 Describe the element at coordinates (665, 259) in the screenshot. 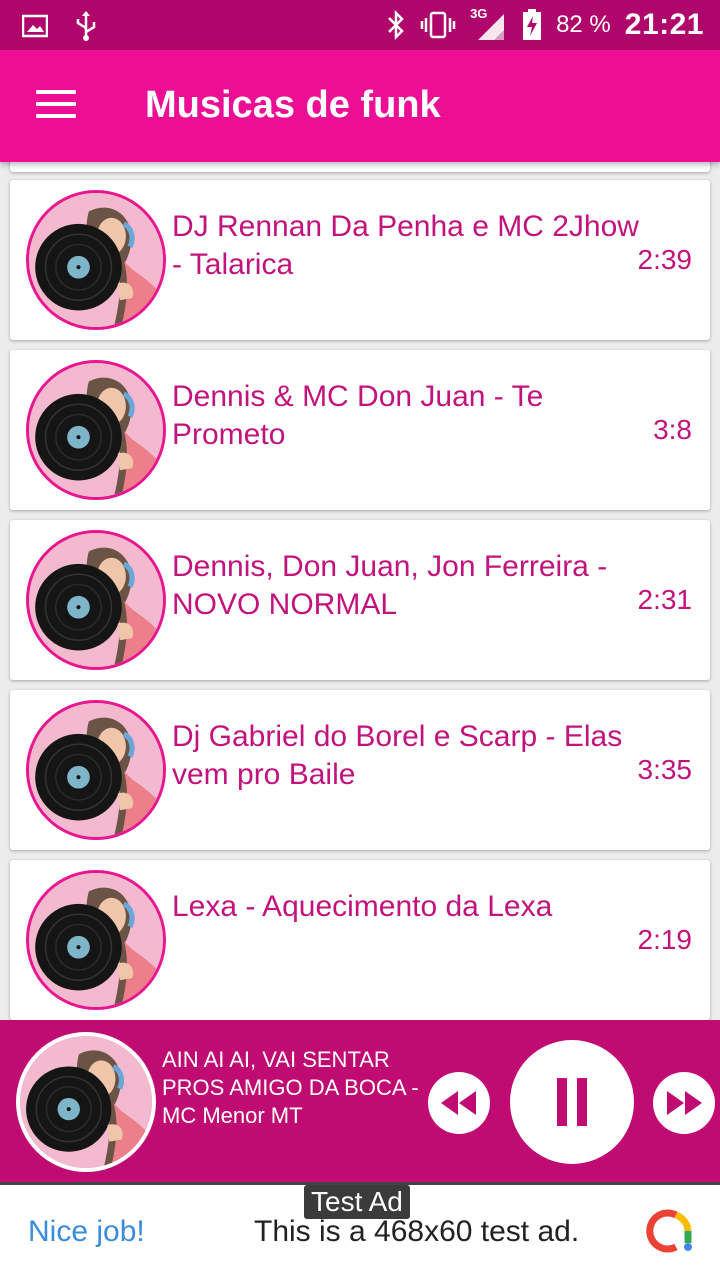

I see `song-duration: 2:39` at that location.